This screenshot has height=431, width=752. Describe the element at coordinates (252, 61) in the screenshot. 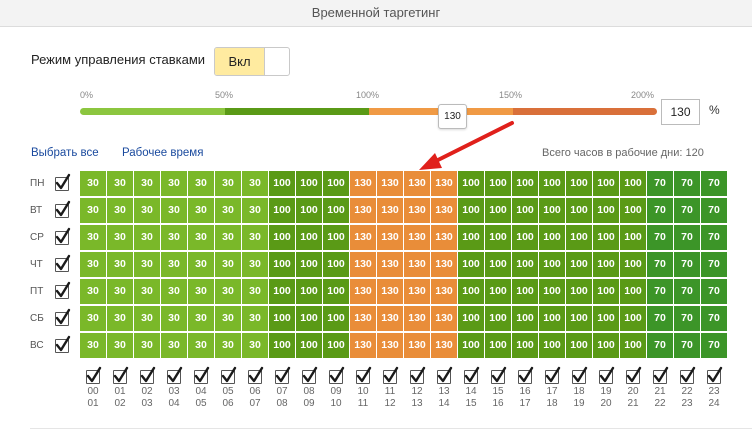

I see `bid-mode-toggle: Вкл` at that location.